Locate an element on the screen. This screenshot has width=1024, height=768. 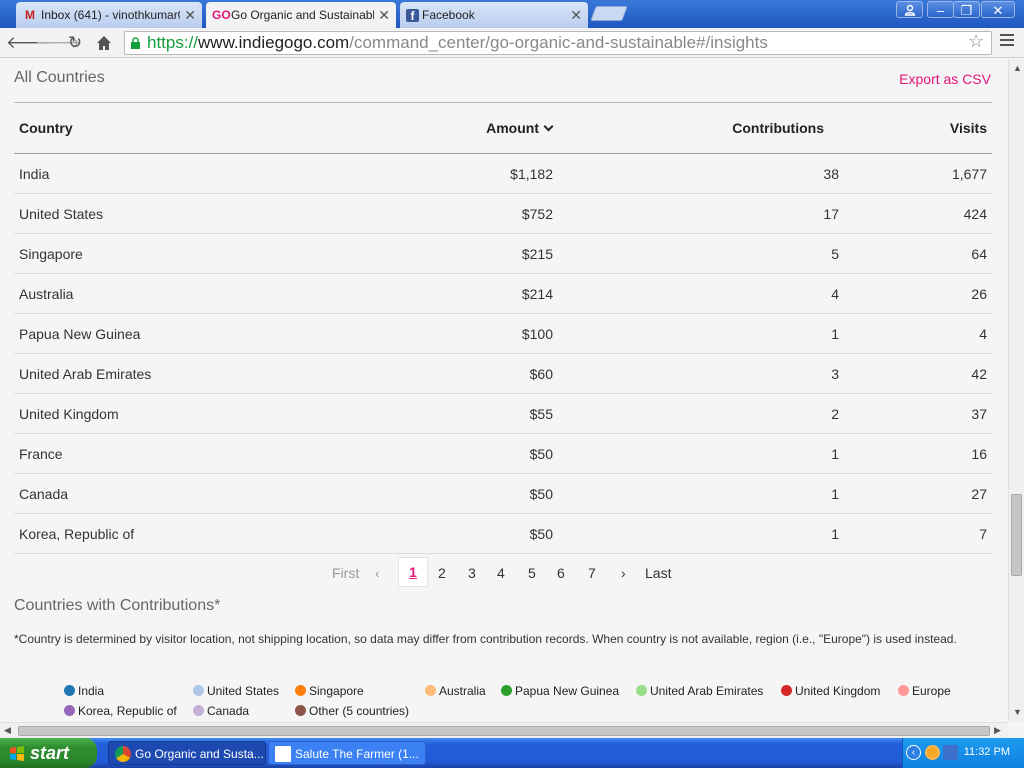
chevron-down-icon is located at coordinates (548, 126).